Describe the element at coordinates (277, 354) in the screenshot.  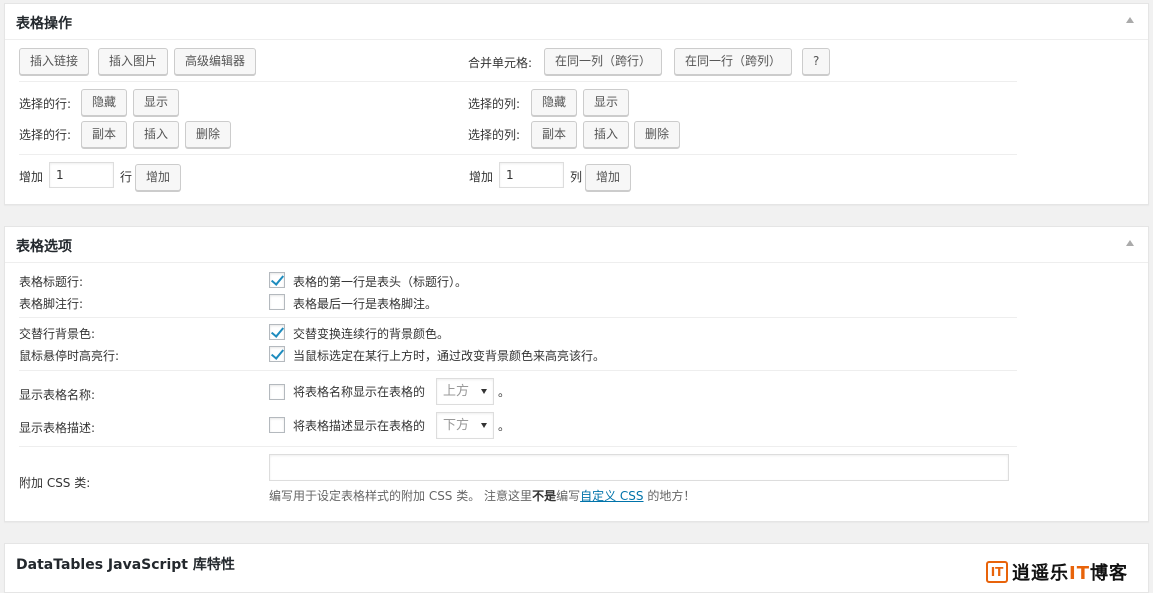
I see `hover-highlight-checkbox` at that location.